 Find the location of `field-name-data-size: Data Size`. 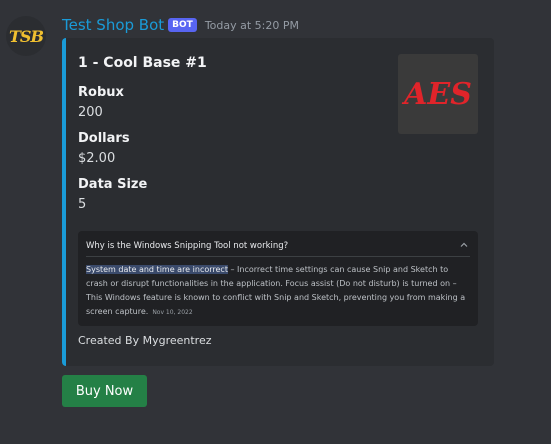

field-name-data-size: Data Size is located at coordinates (113, 184).